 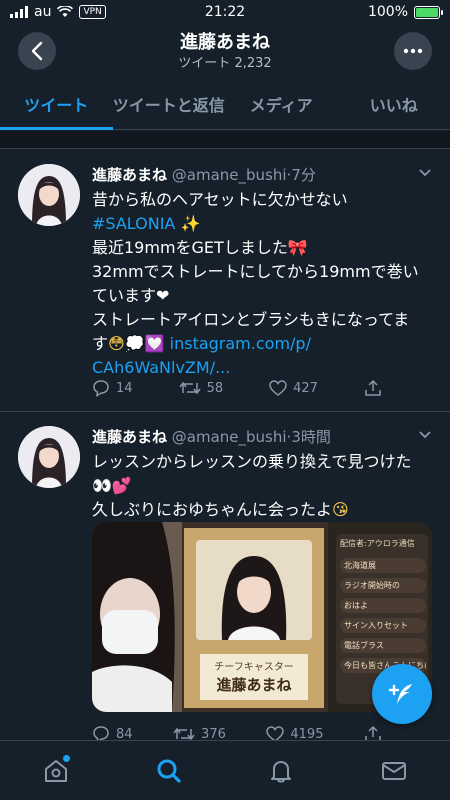 I want to click on tweet-line: ストレートアイロンとブラシもきになってま, so click(x=251, y=319).